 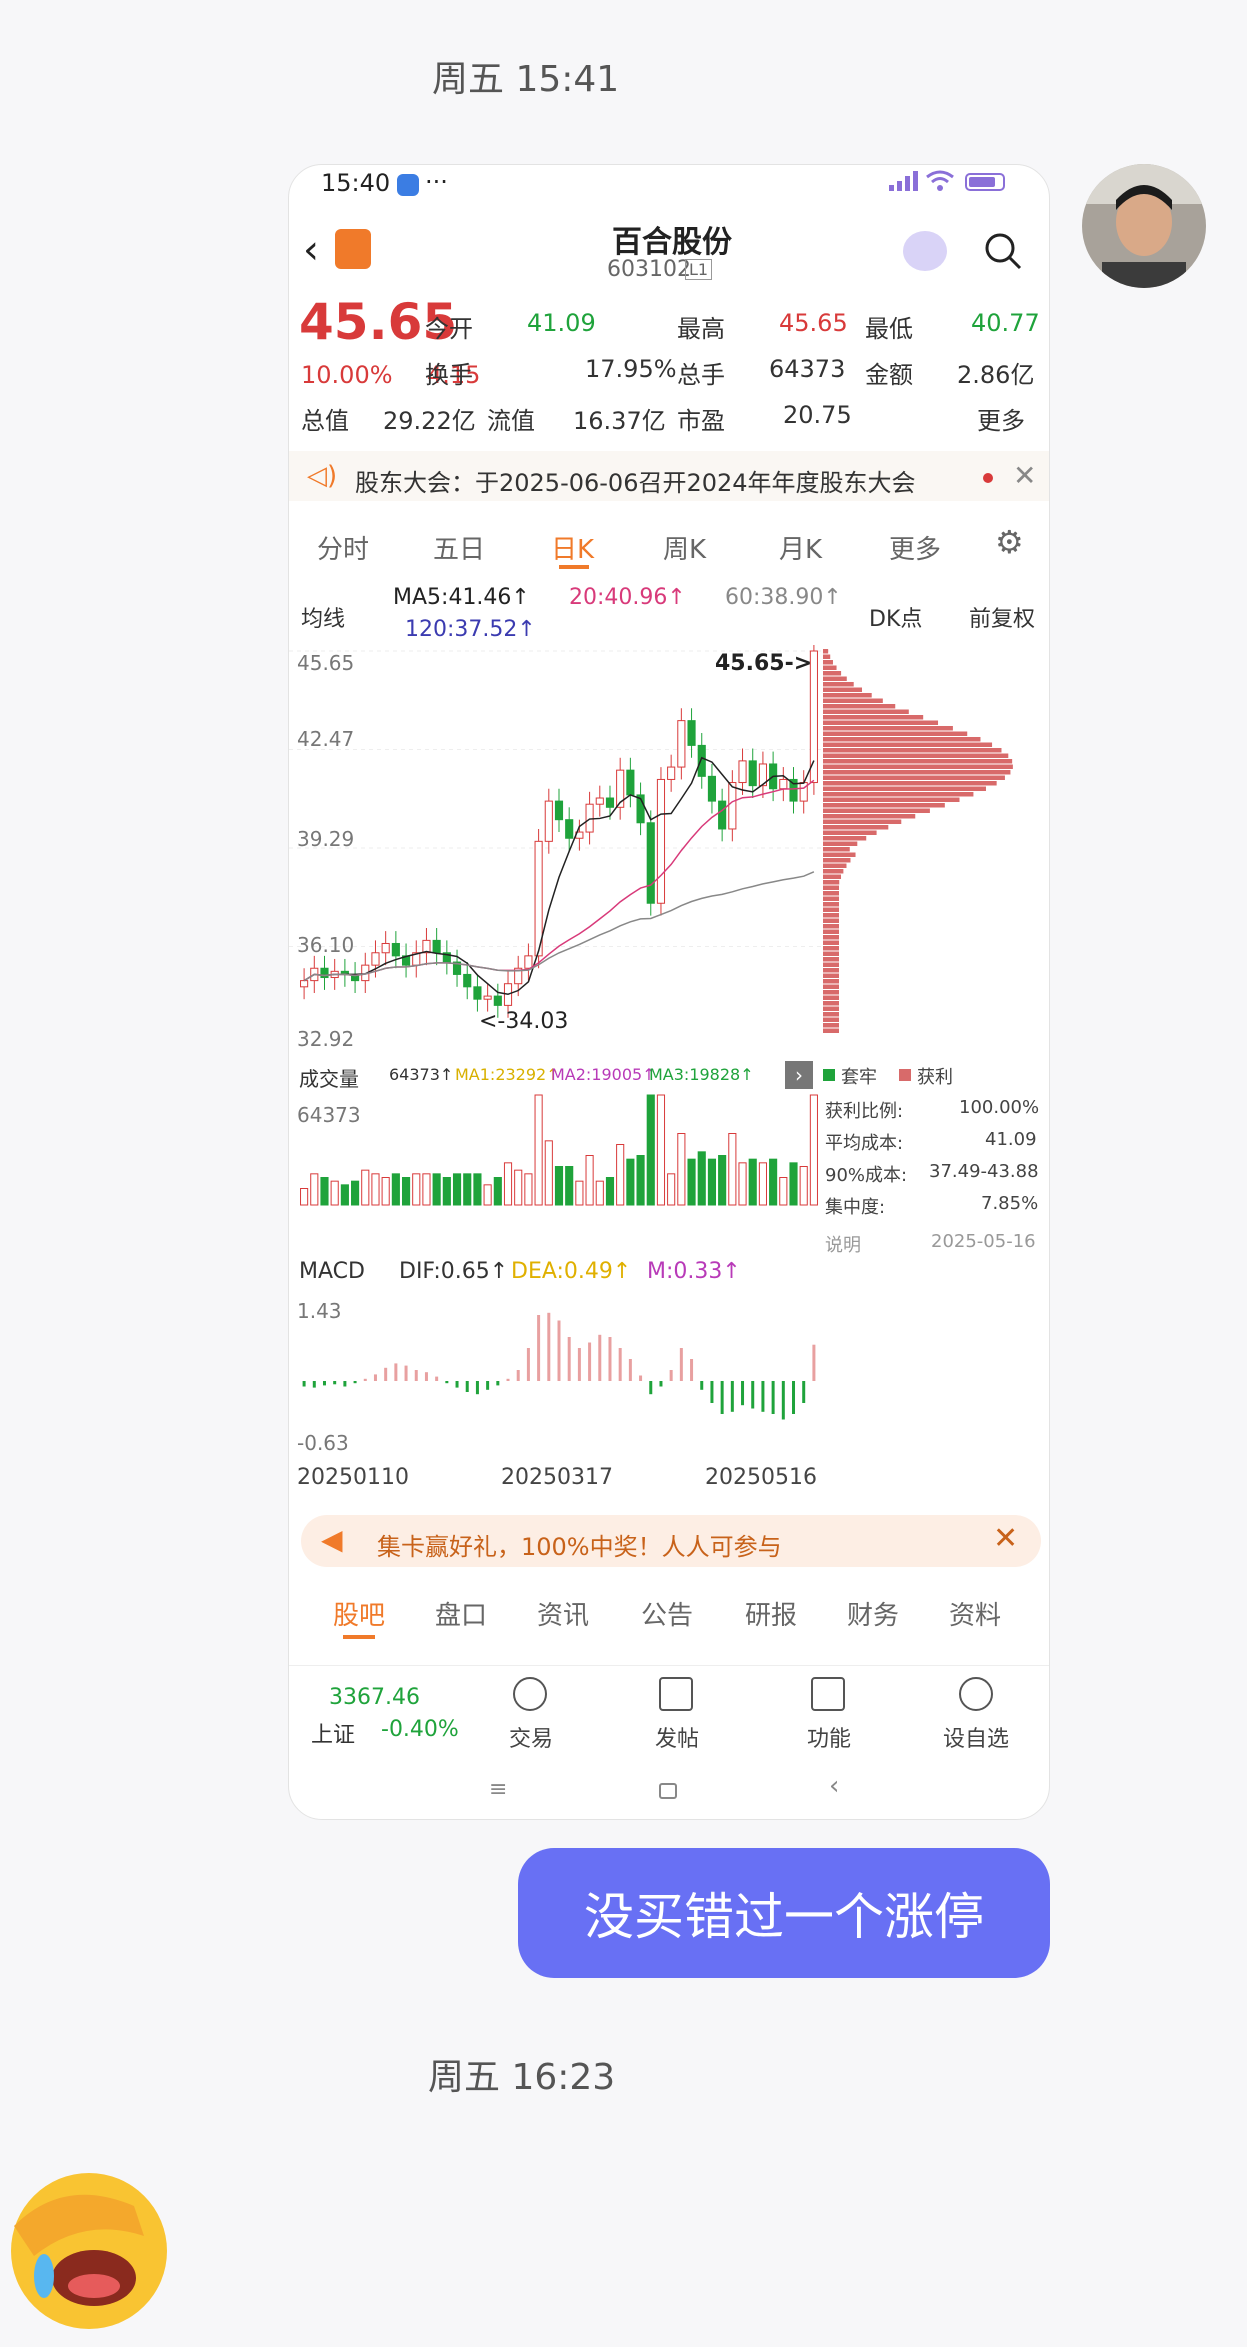 I want to click on chip-stat-value: 100.00%, so click(x=999, y=1107).